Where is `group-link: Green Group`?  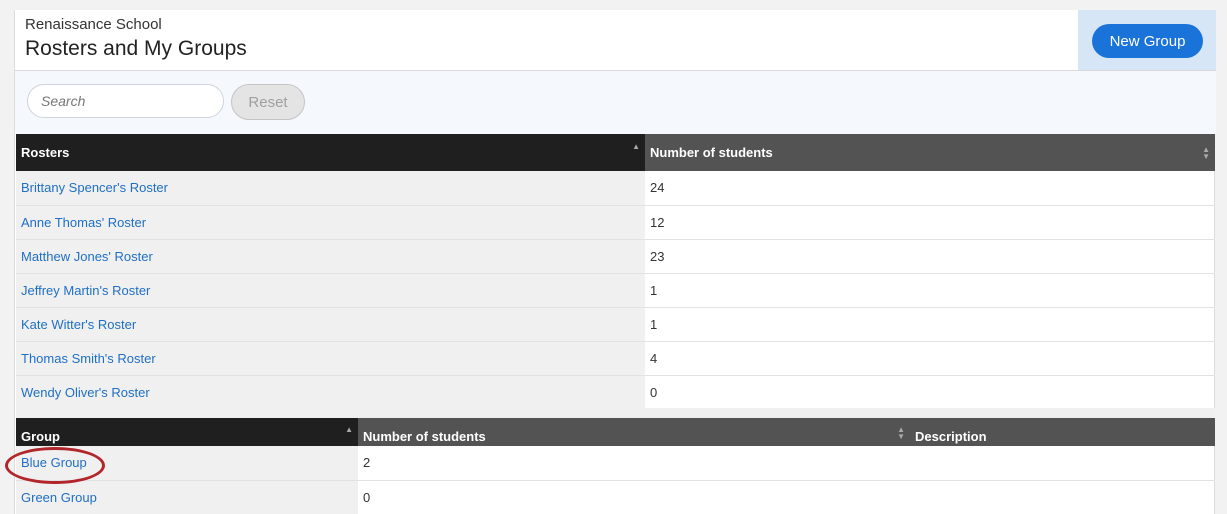
group-link: Green Group is located at coordinates (59, 497).